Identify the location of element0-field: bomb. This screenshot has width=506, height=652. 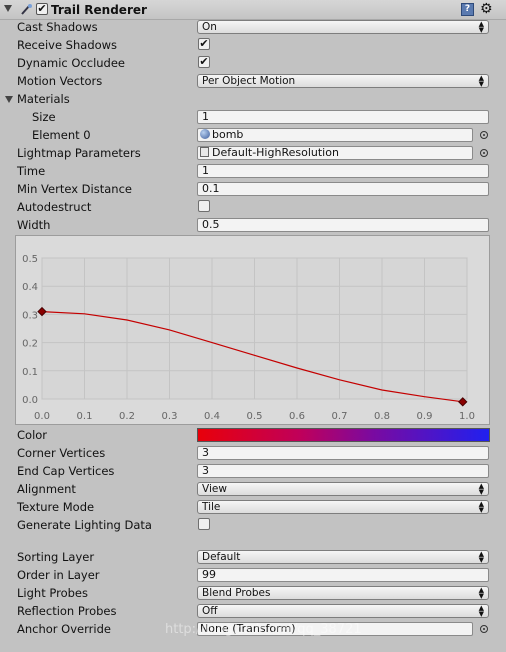
(335, 135).